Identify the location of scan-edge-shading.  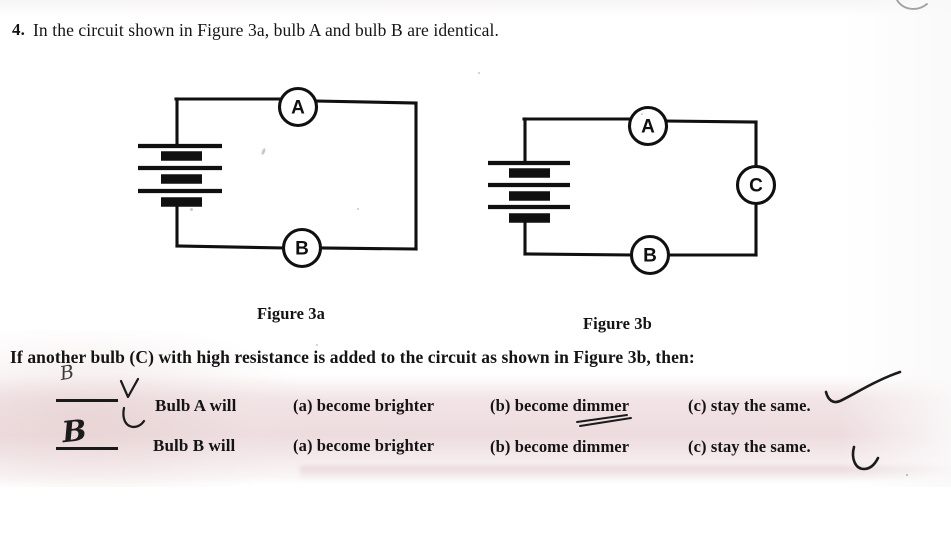
(475, 8).